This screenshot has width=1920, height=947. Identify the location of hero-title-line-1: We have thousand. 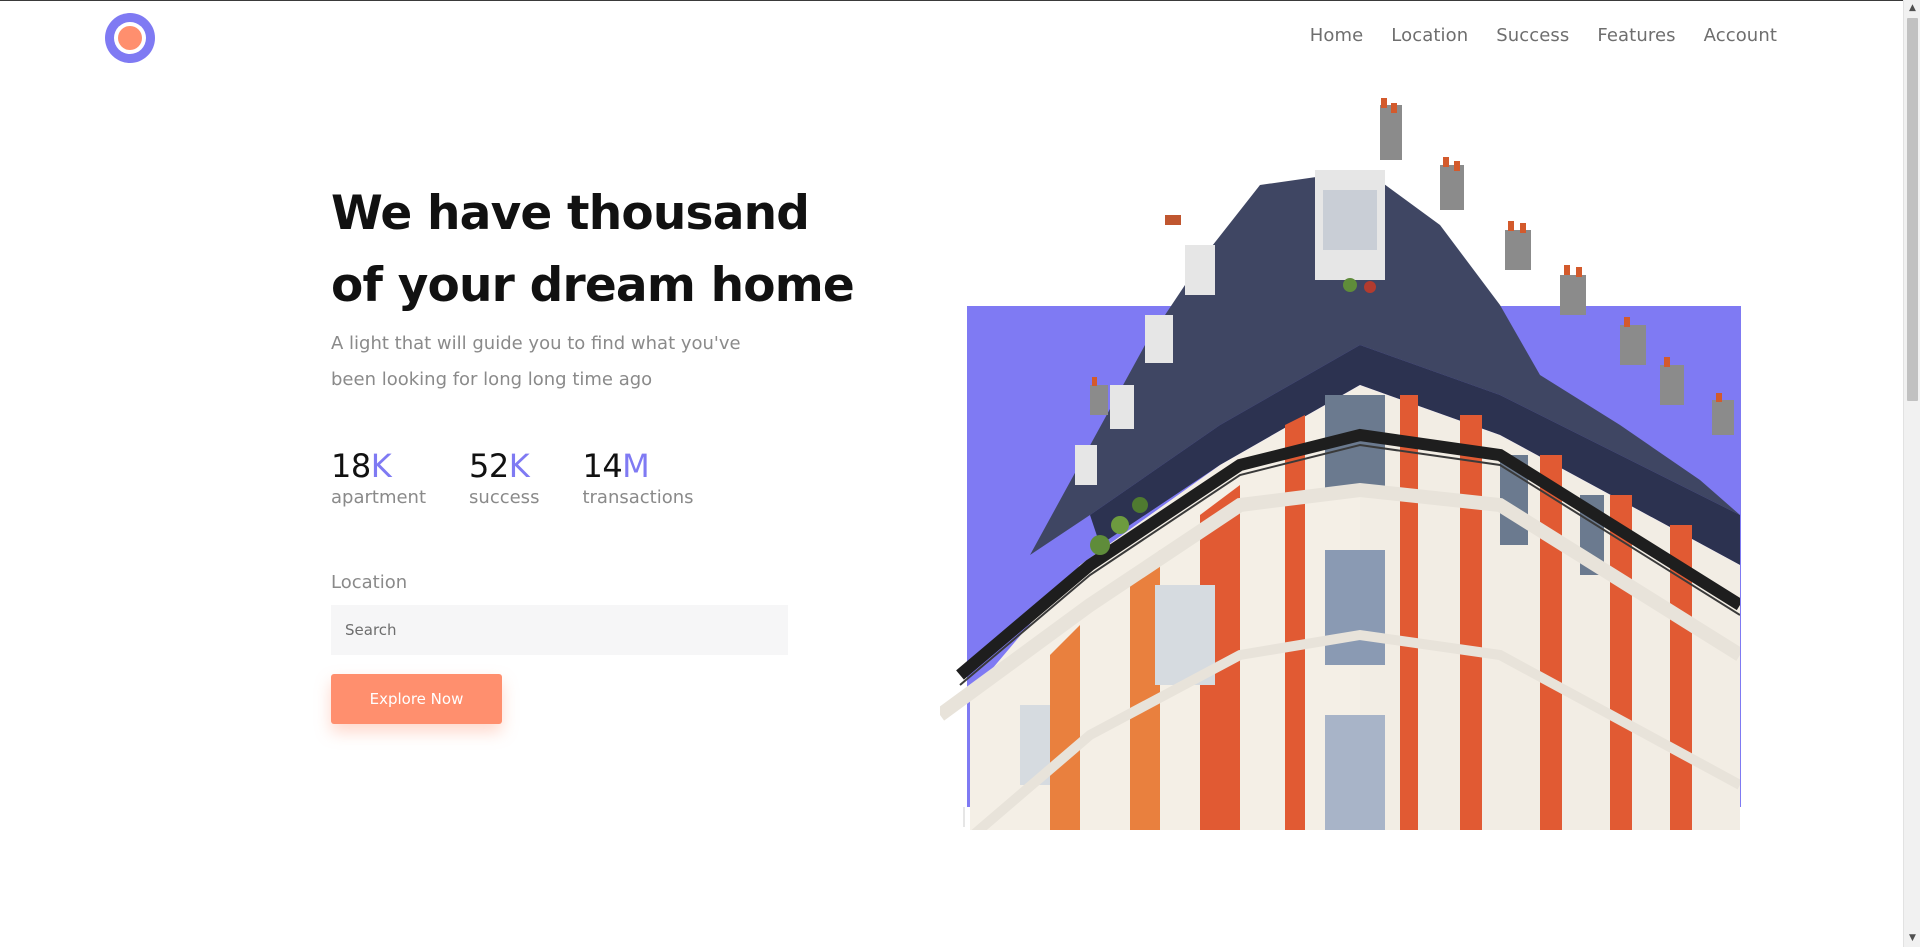
(570, 213).